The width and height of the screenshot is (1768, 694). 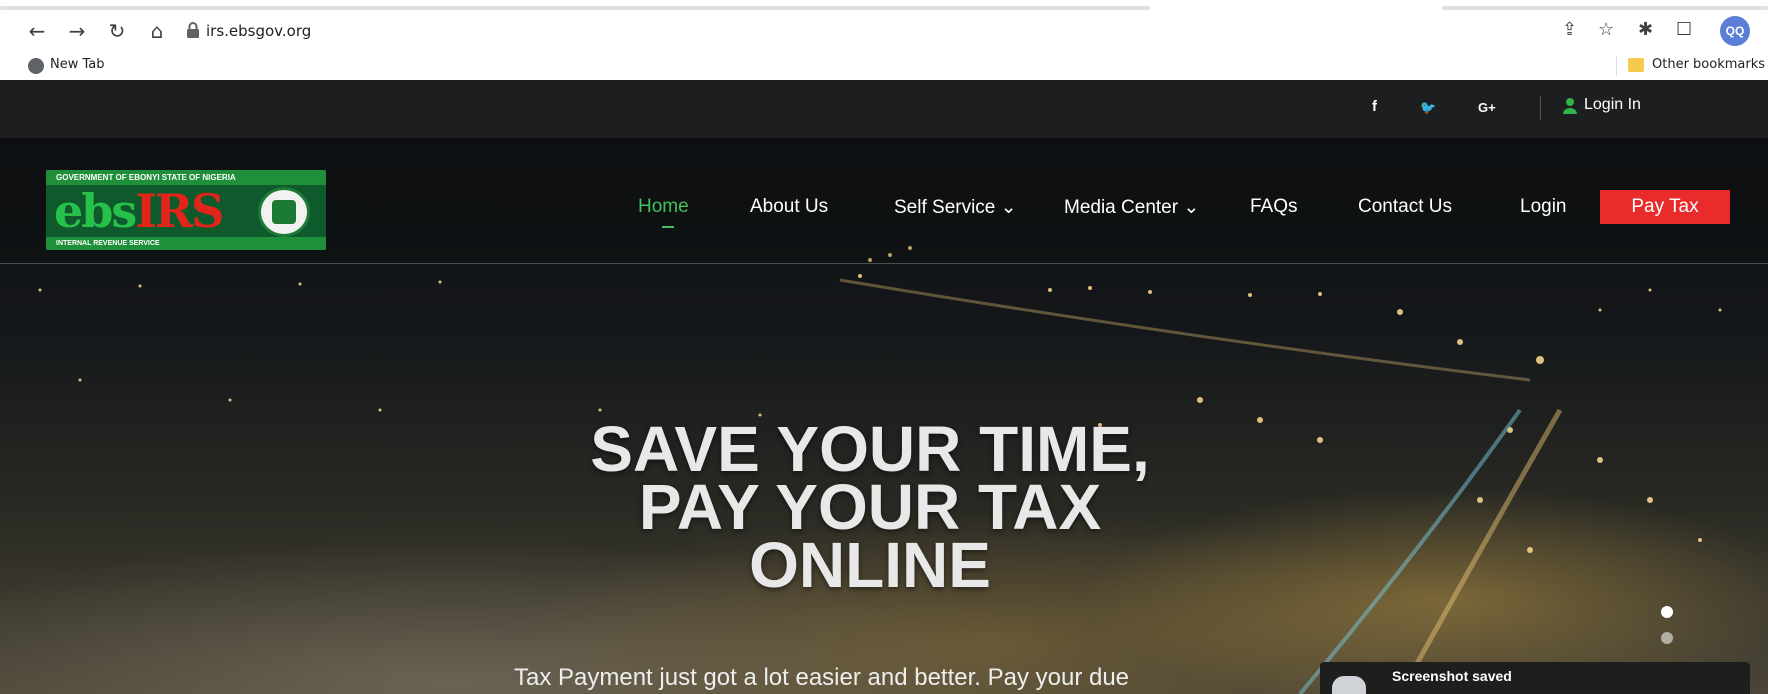 I want to click on nav-self-service: Self Service ⌄, so click(x=955, y=207).